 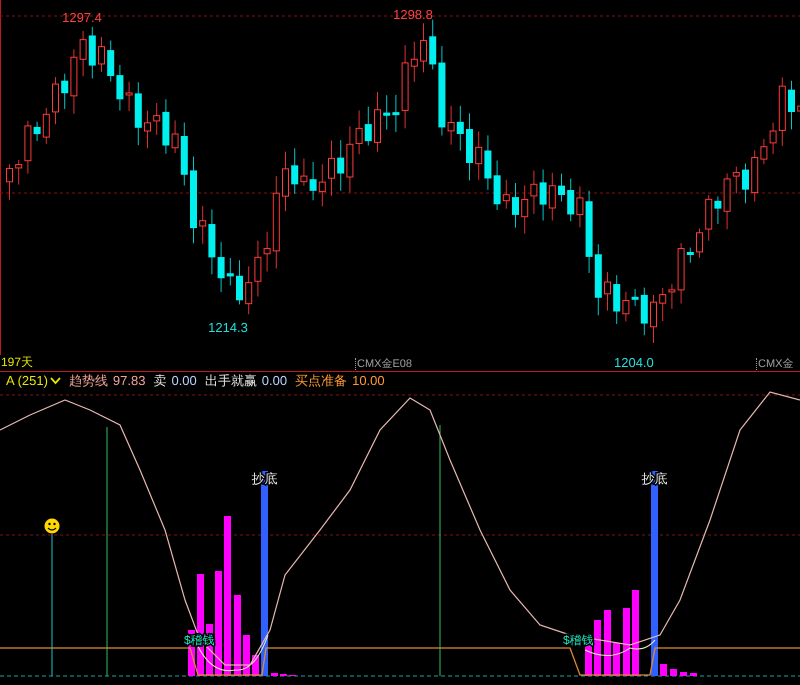 I want to click on price-label: 1297.4, so click(x=82, y=17).